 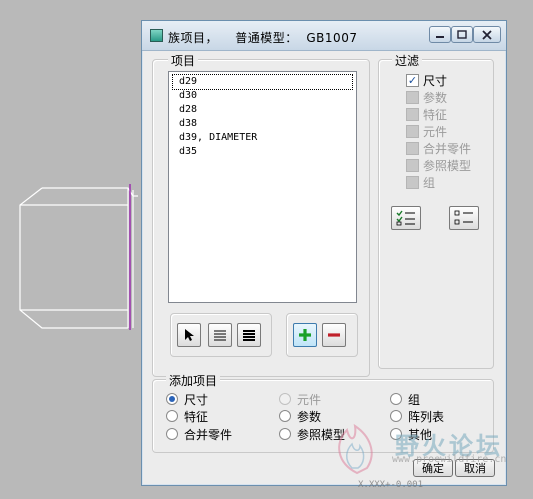 I want to click on filter-feature-checkbox, so click(x=412, y=114).